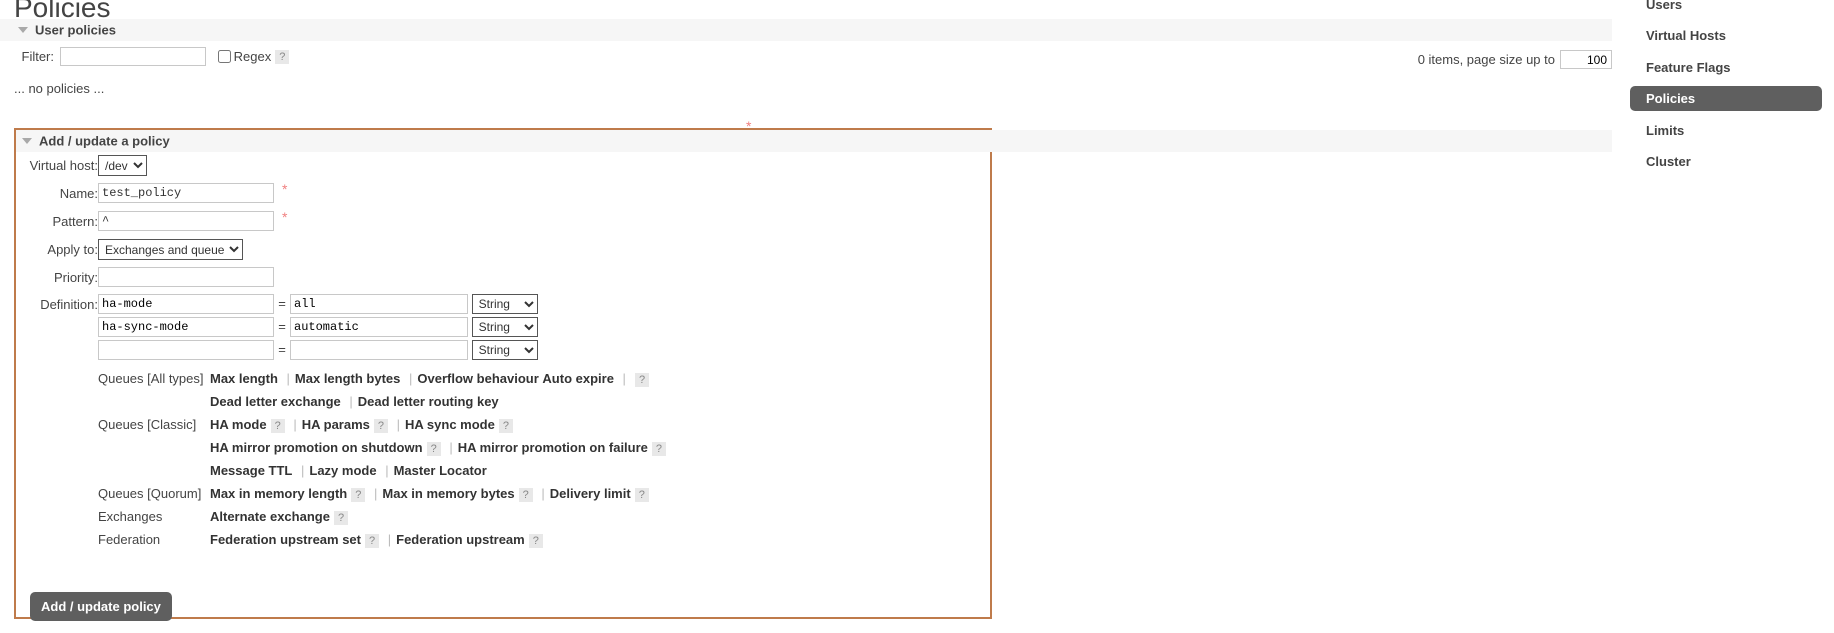 This screenshot has height=633, width=1834. What do you see at coordinates (75, 30) in the screenshot?
I see `user-policies-label: User policies` at bounding box center [75, 30].